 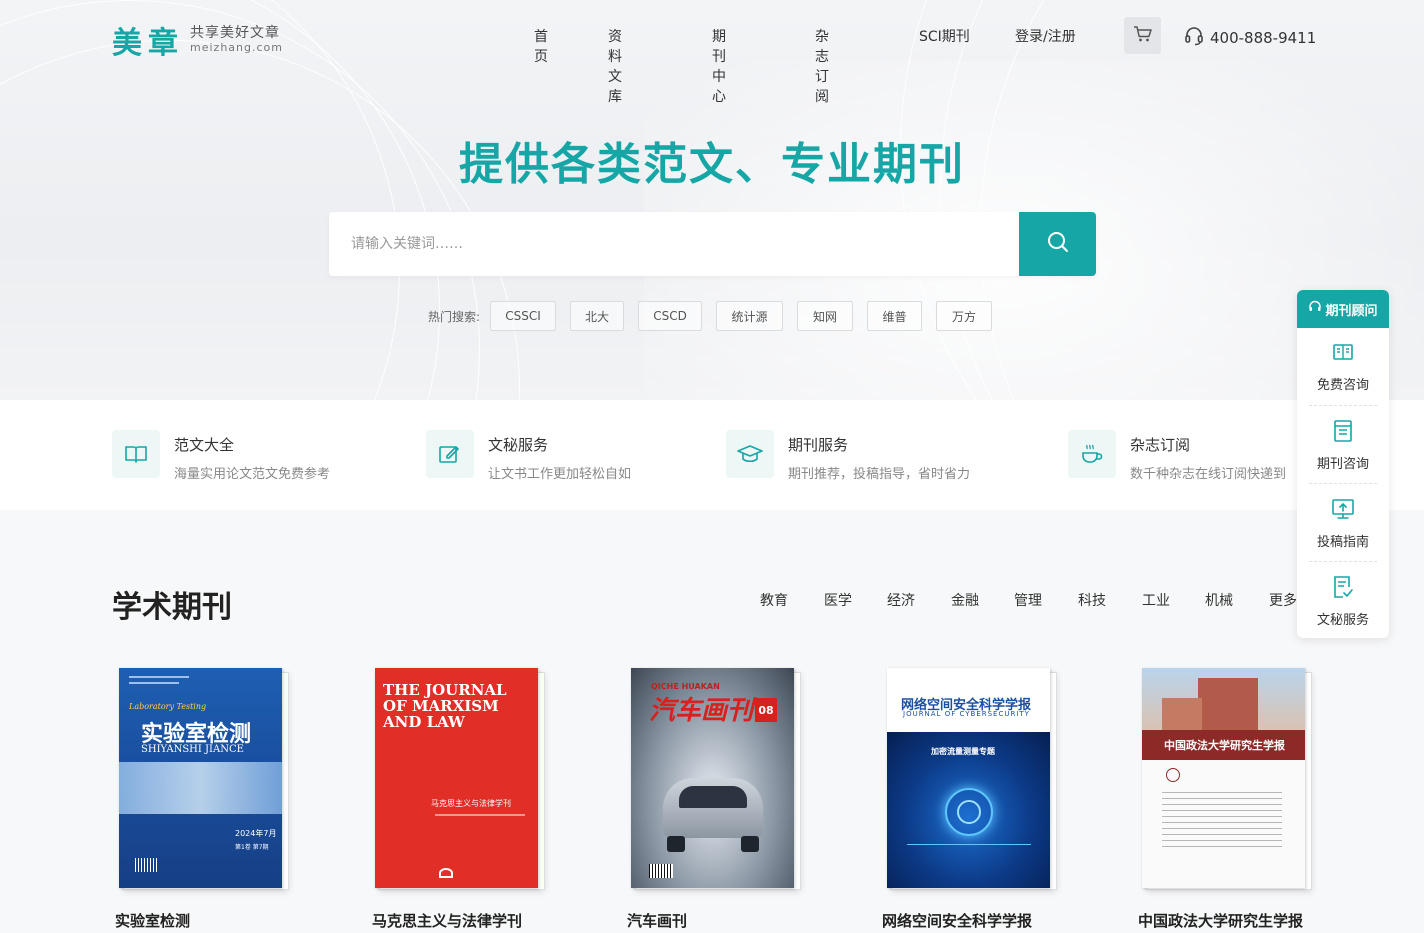 I want to click on logo-domain: meizhang.com, so click(x=236, y=47).